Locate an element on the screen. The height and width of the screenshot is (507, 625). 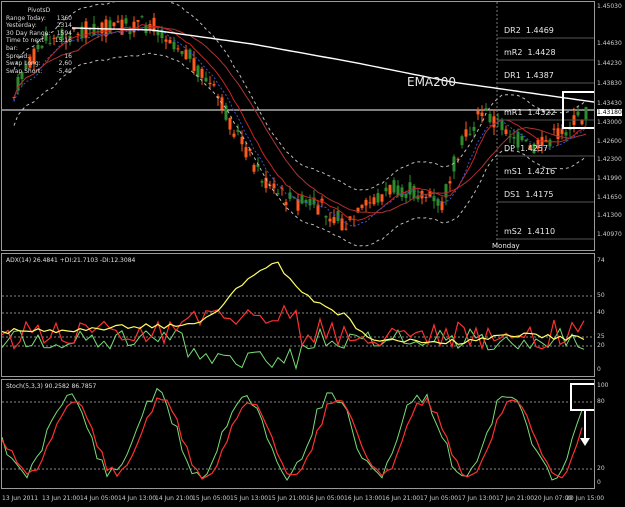
ema200-line is located at coordinates (332, 65).